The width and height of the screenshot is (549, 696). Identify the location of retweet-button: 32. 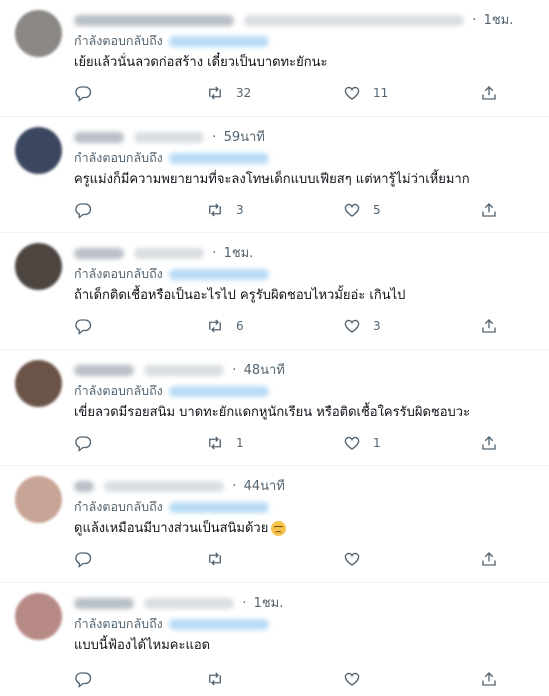
(228, 93).